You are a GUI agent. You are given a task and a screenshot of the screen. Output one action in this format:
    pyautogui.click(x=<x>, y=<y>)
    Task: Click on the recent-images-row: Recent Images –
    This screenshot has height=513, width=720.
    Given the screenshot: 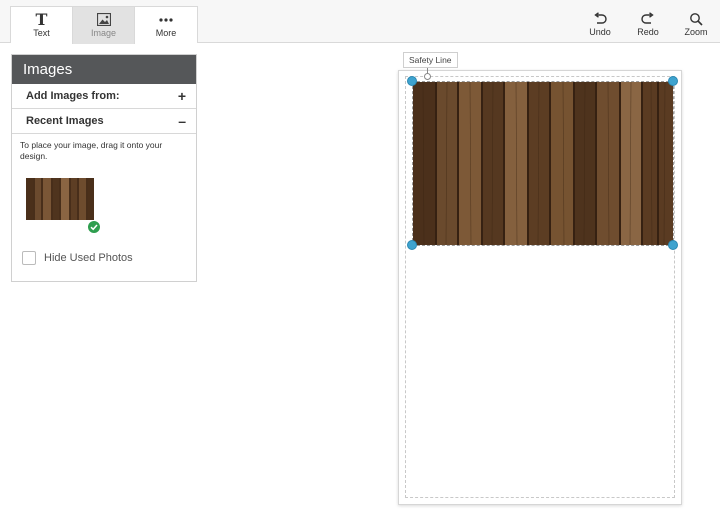 What is the action you would take?
    pyautogui.click(x=104, y=121)
    